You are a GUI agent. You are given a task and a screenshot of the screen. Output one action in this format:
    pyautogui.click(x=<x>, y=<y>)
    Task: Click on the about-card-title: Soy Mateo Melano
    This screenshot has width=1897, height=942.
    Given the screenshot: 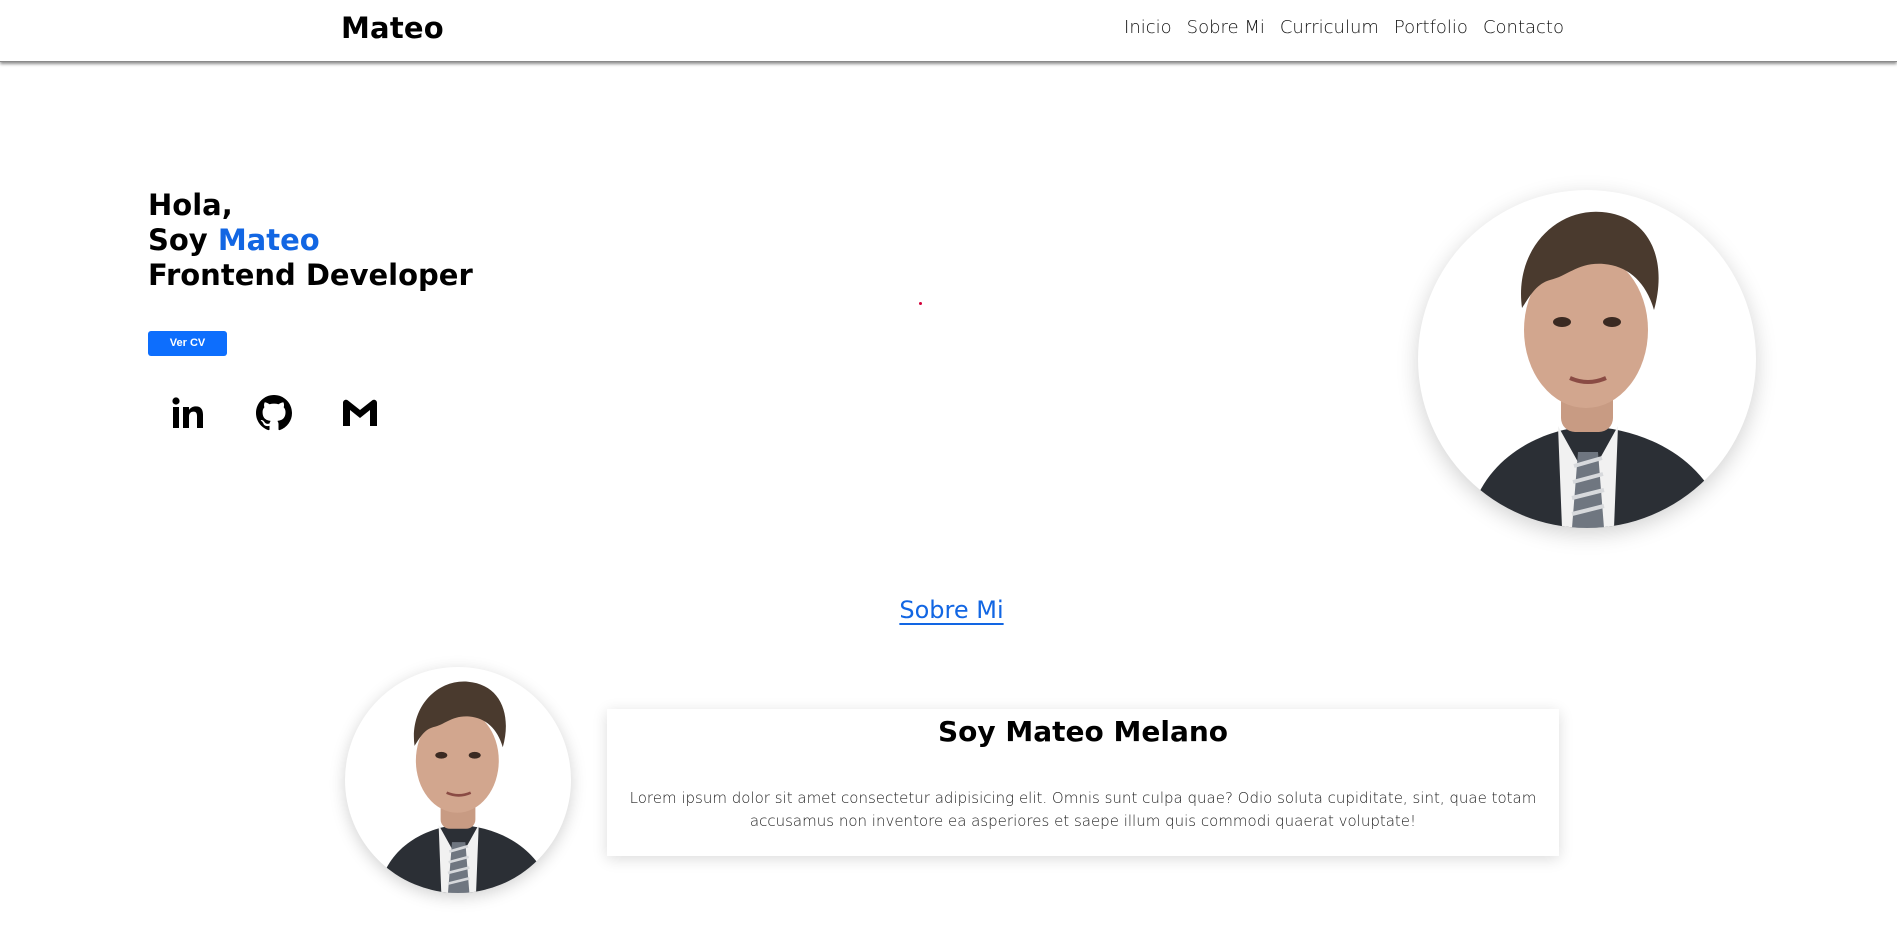 What is the action you would take?
    pyautogui.click(x=1083, y=731)
    